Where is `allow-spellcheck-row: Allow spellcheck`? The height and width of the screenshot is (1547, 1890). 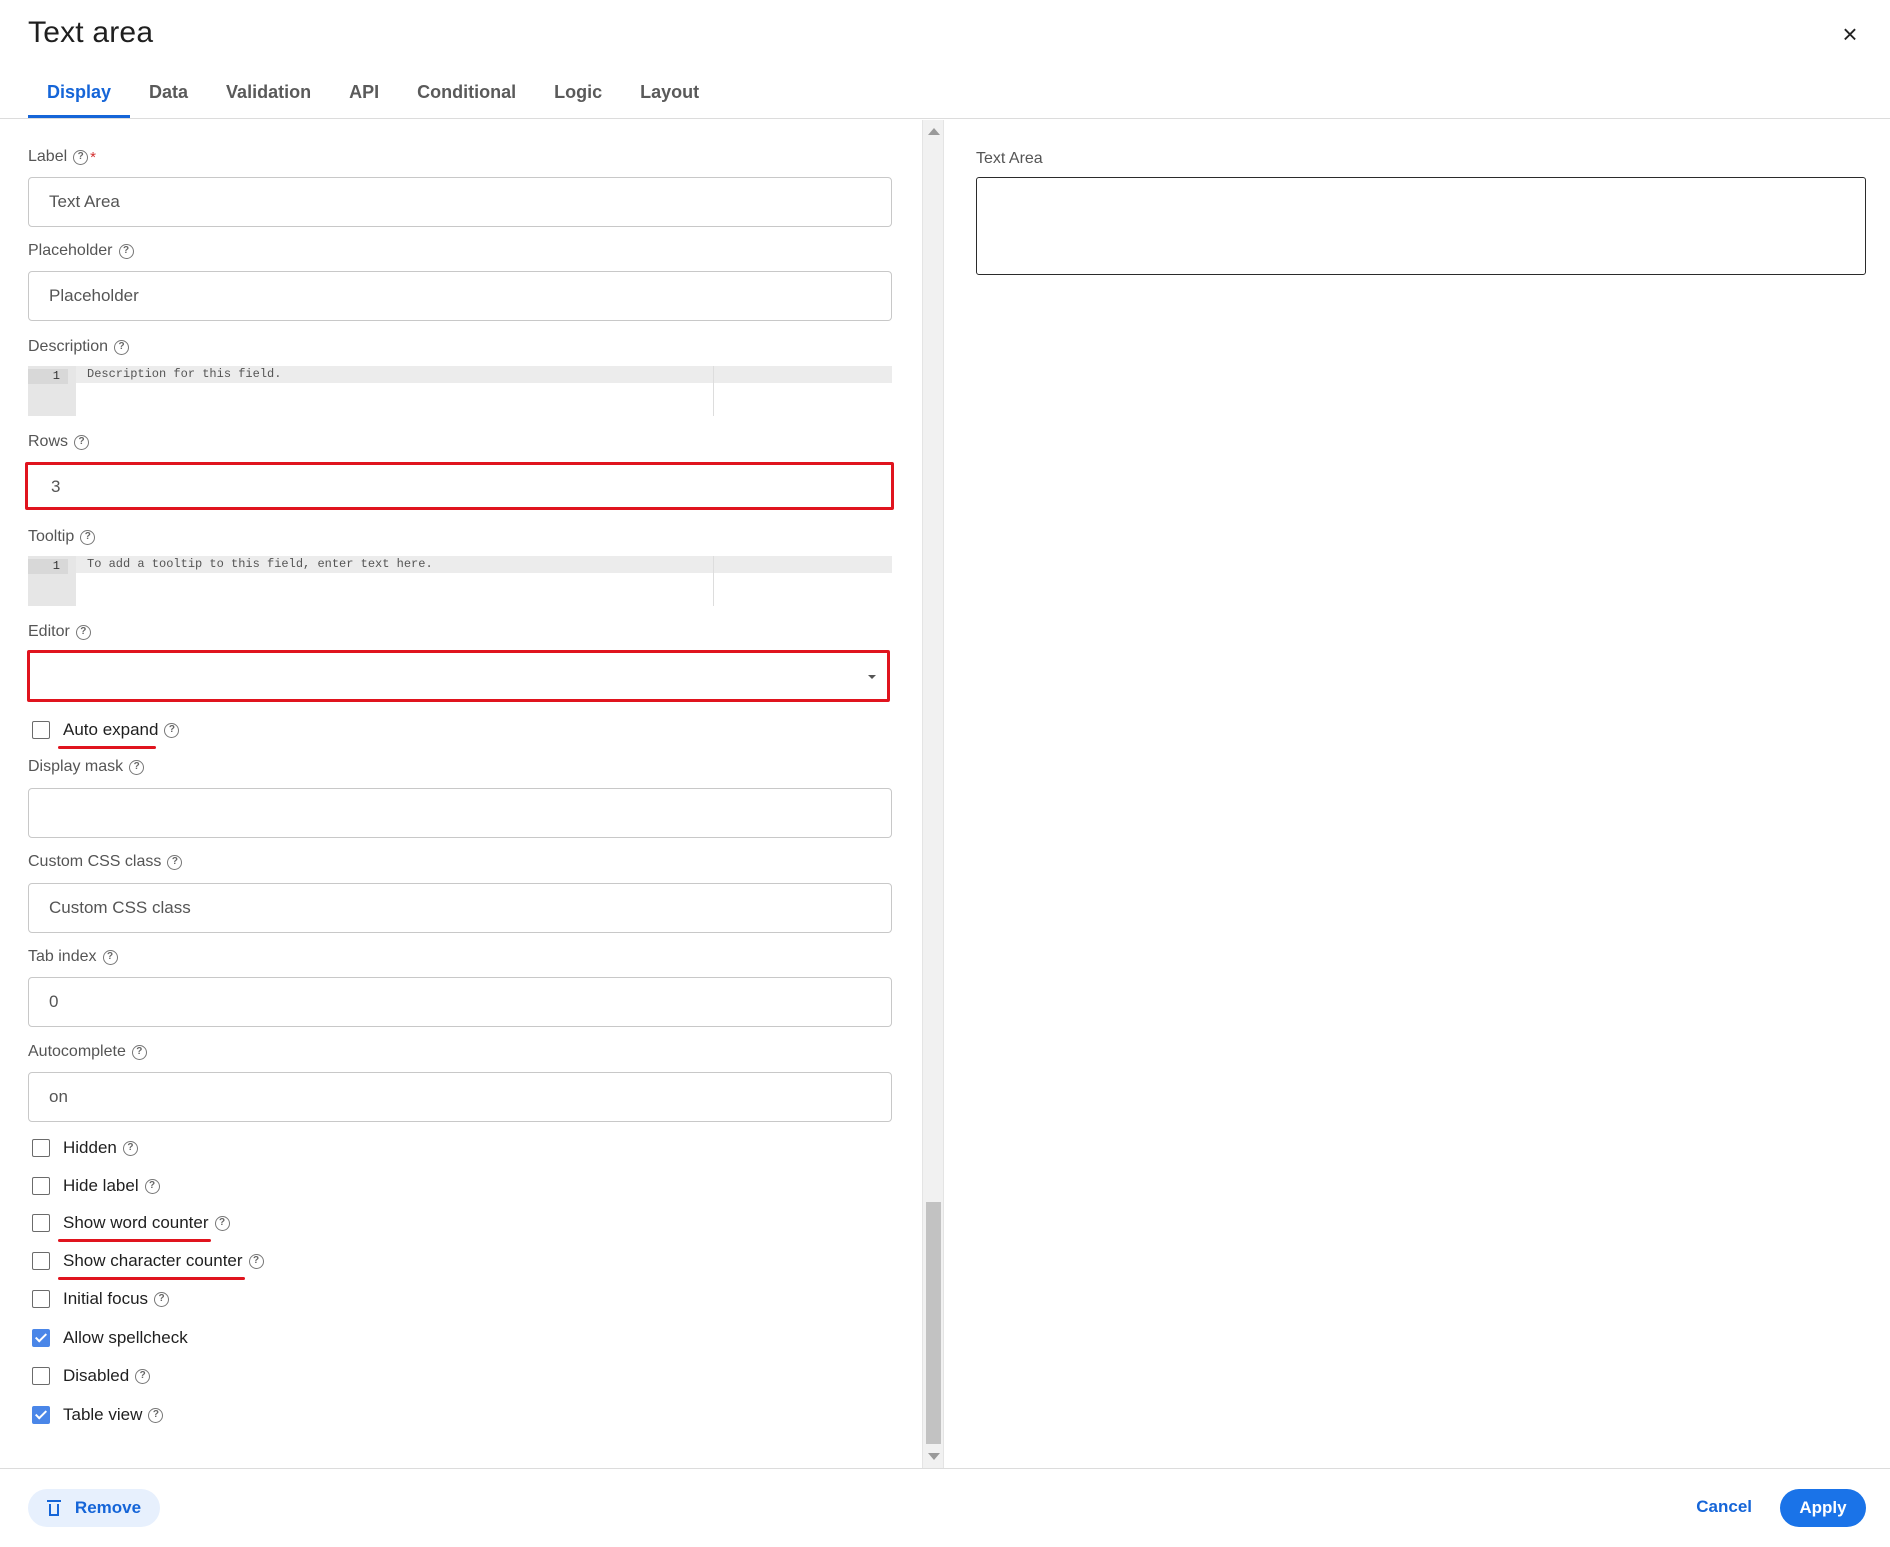
allow-spellcheck-row: Allow spellcheck is located at coordinates (110, 1338).